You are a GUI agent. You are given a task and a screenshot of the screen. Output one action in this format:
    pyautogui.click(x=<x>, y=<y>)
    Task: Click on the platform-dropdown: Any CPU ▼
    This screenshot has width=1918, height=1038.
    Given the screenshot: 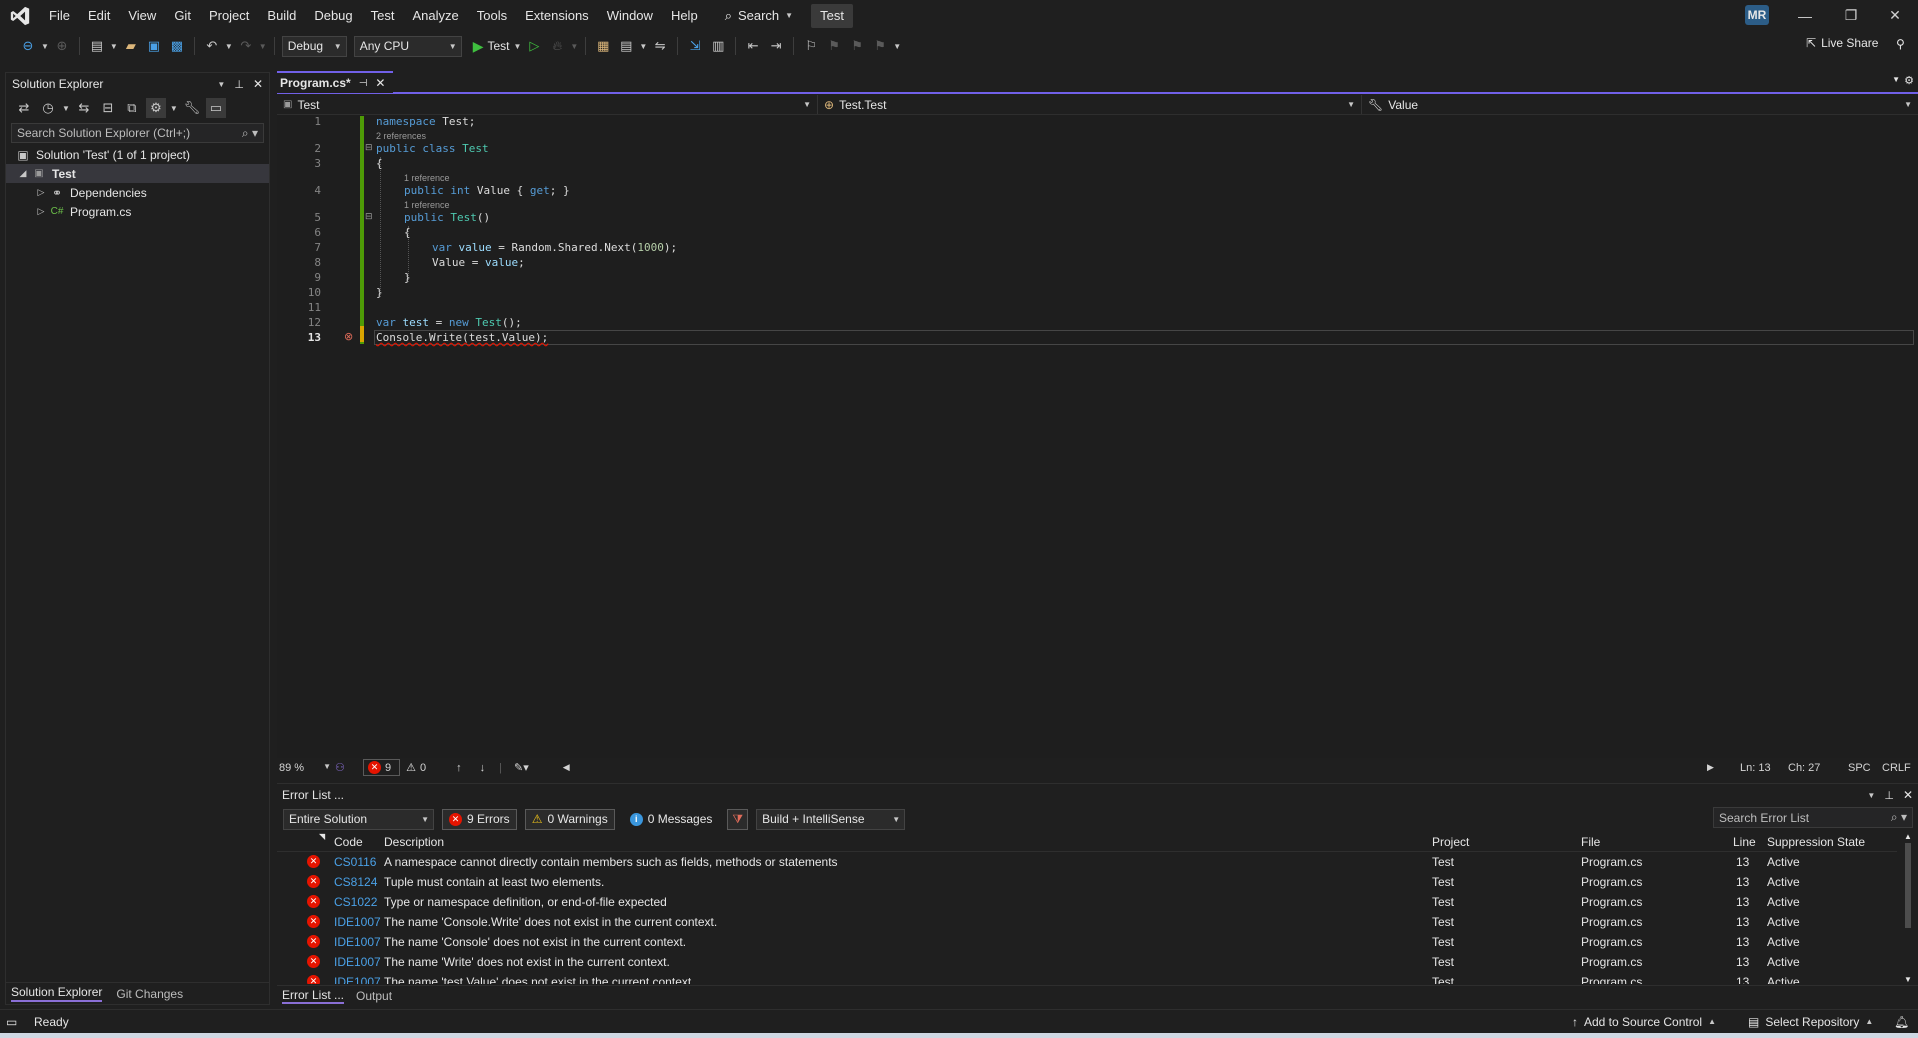 What is the action you would take?
    pyautogui.click(x=407, y=46)
    